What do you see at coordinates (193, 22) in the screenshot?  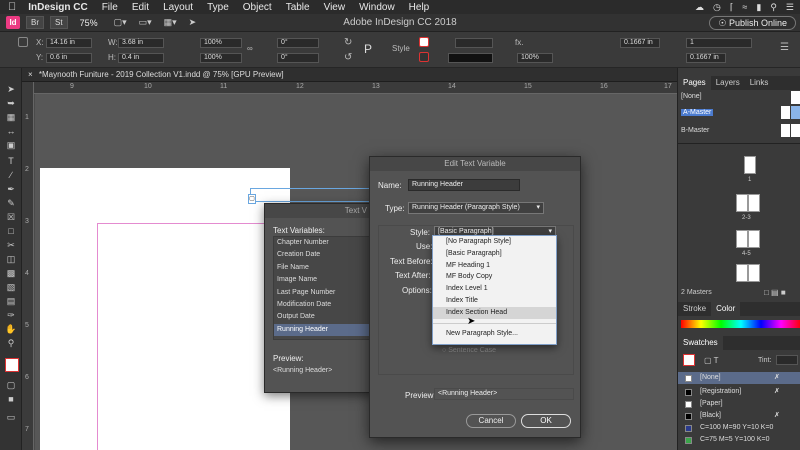 I see `send-icon: ➤` at bounding box center [193, 22].